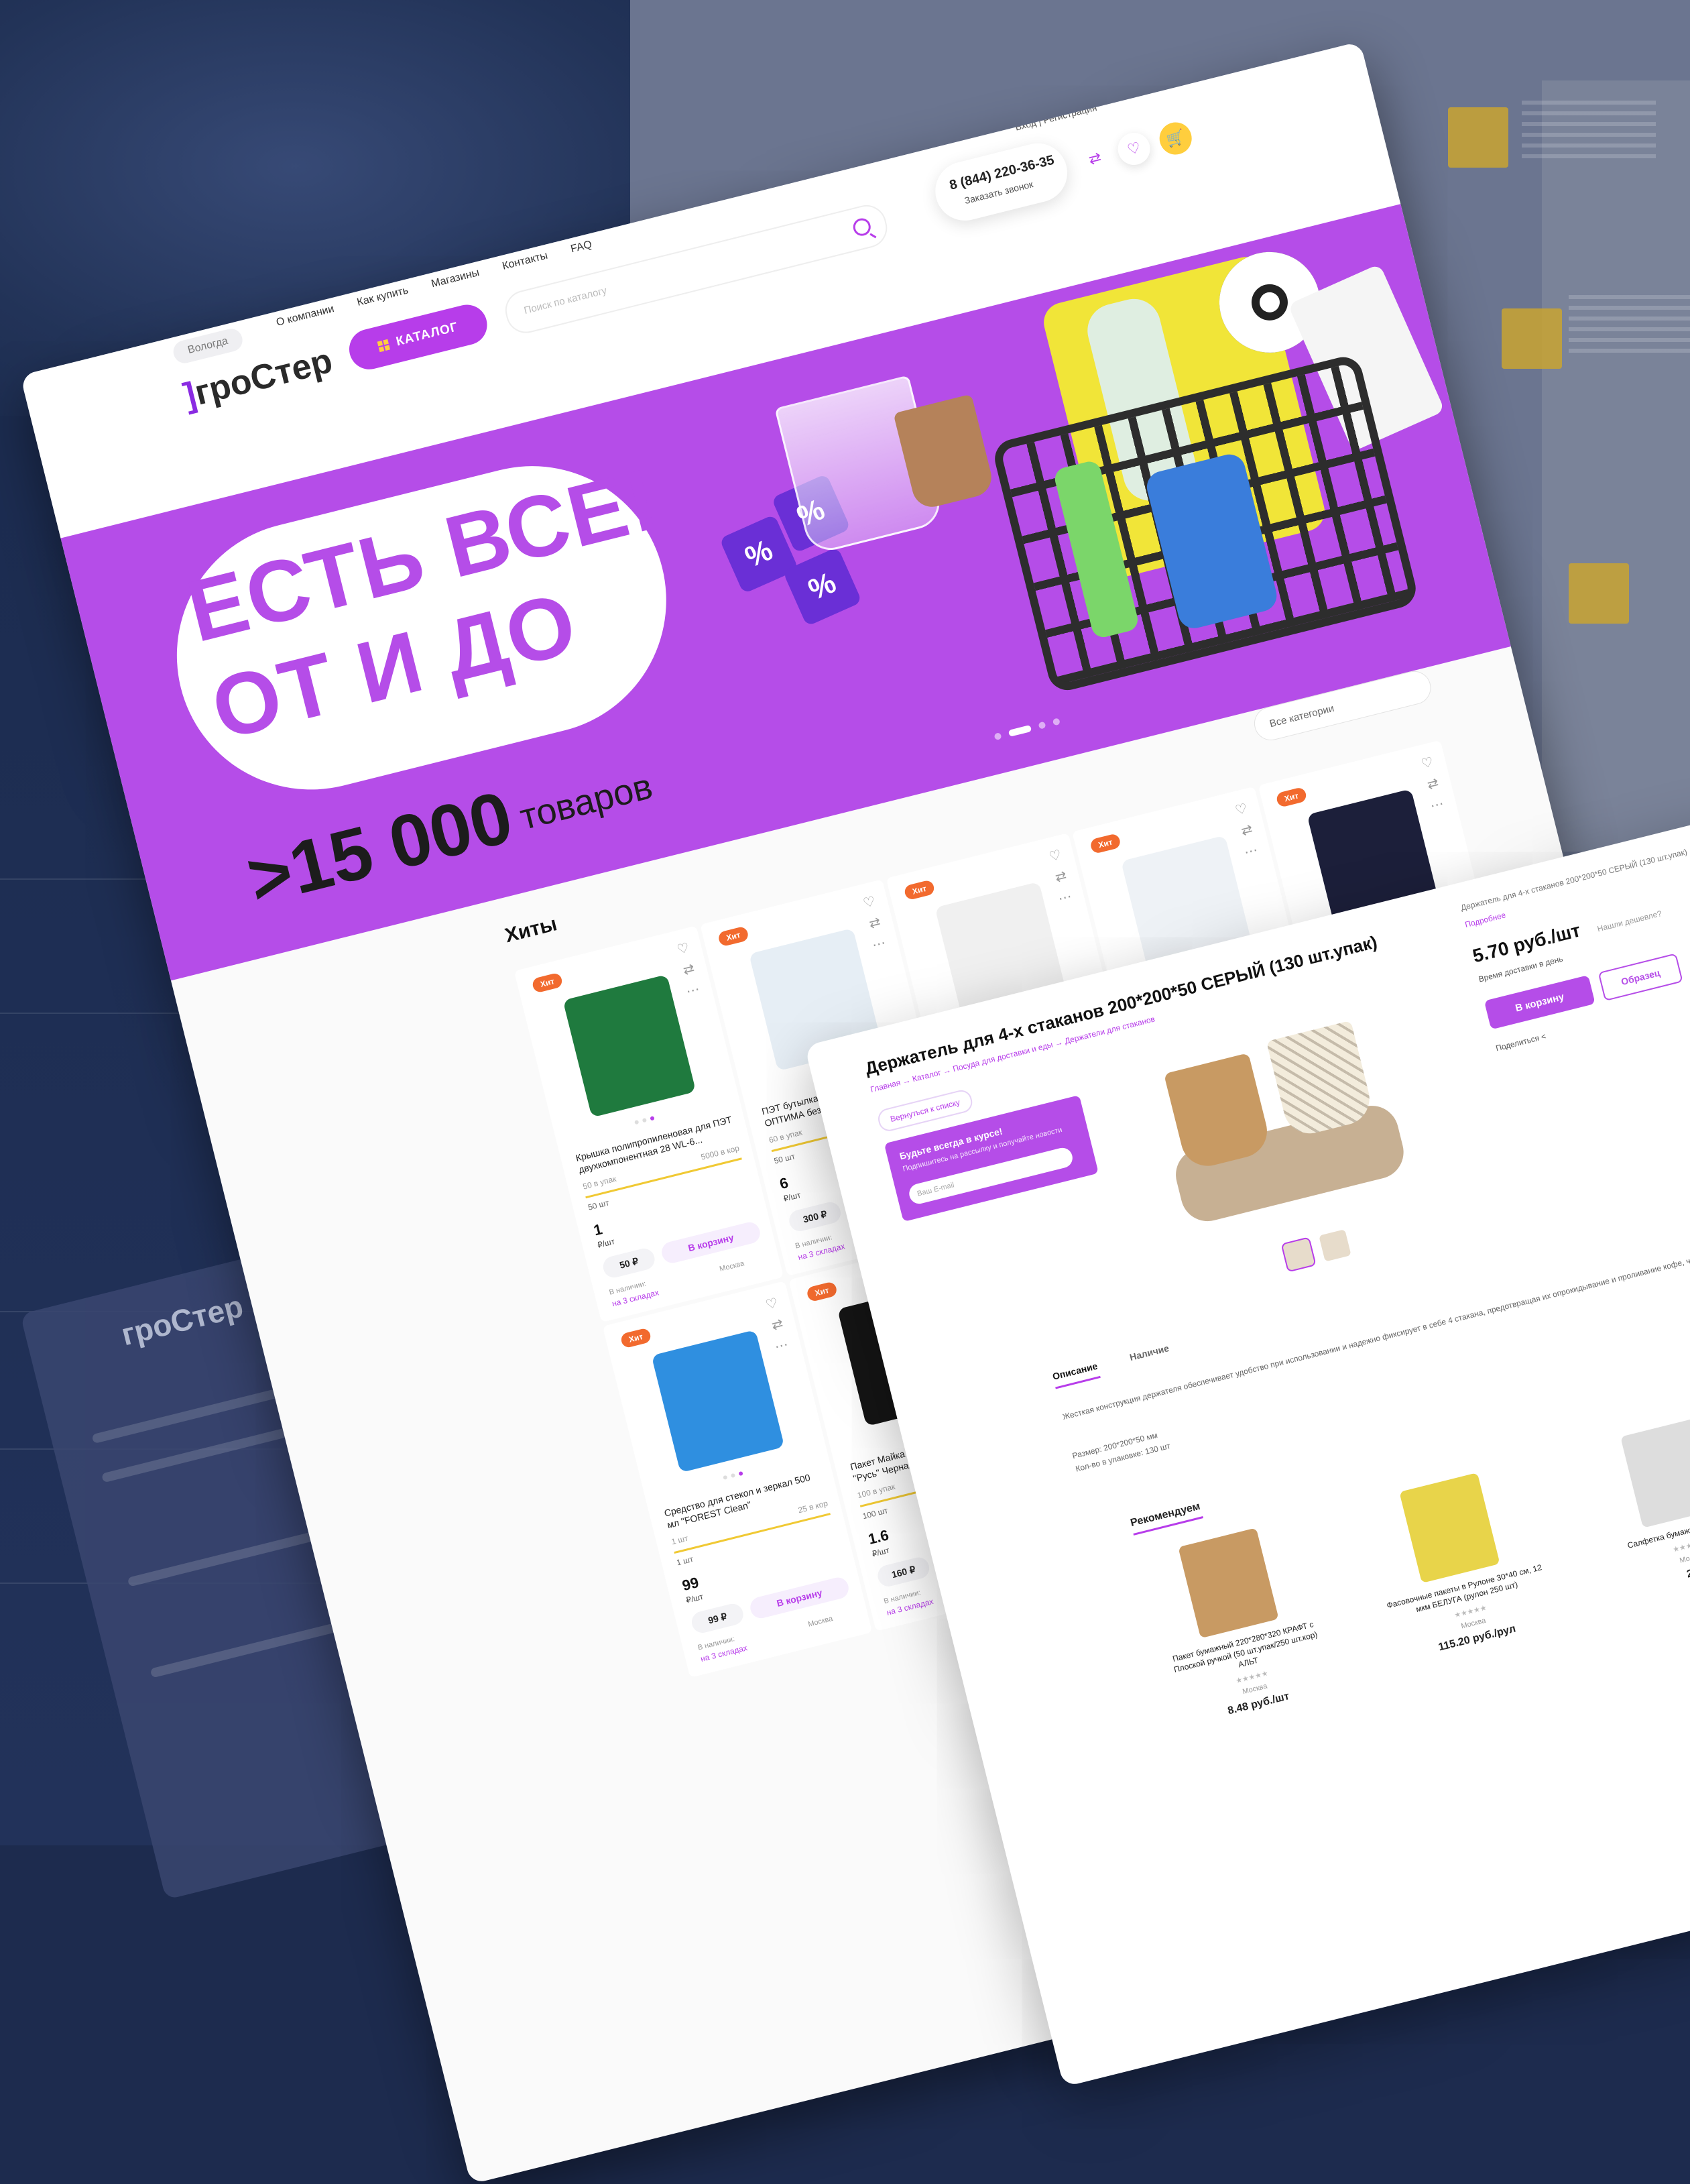 This screenshot has width=1690, height=2184. What do you see at coordinates (814, 1217) in the screenshot?
I see `sum-badge: 300 ₽` at bounding box center [814, 1217].